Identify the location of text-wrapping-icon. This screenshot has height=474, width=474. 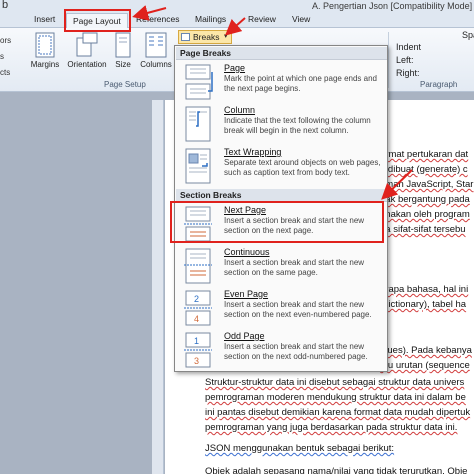
(198, 166).